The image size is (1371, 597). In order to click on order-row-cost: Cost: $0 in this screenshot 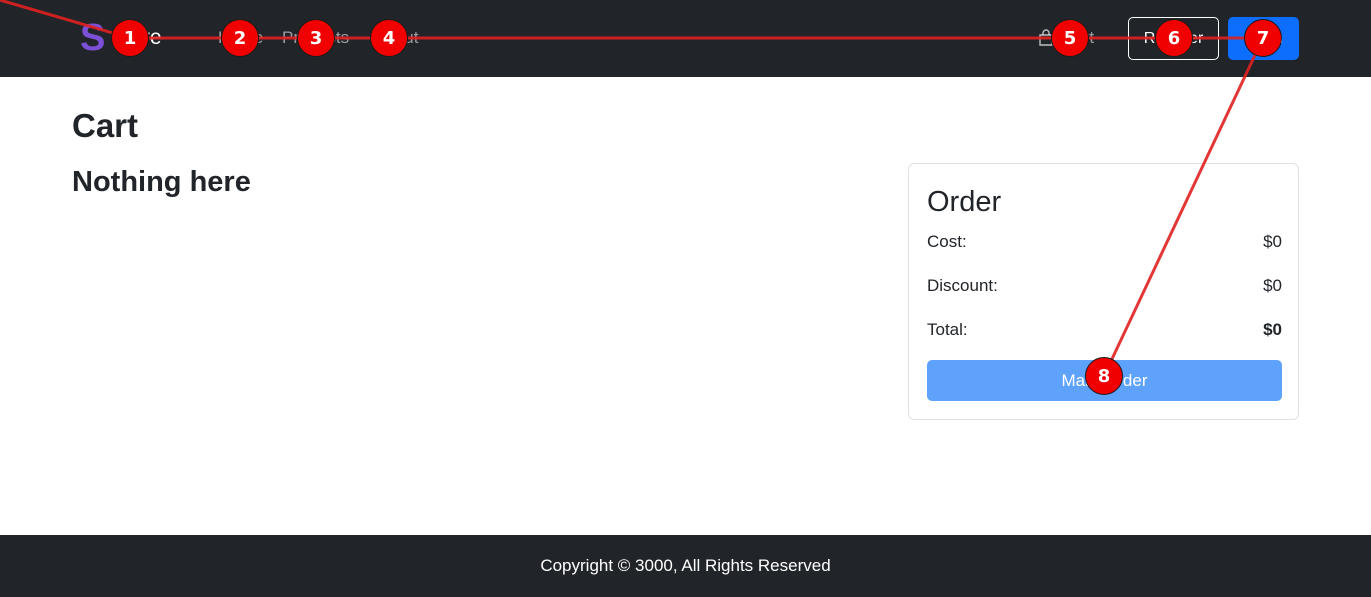, I will do `click(1104, 242)`.